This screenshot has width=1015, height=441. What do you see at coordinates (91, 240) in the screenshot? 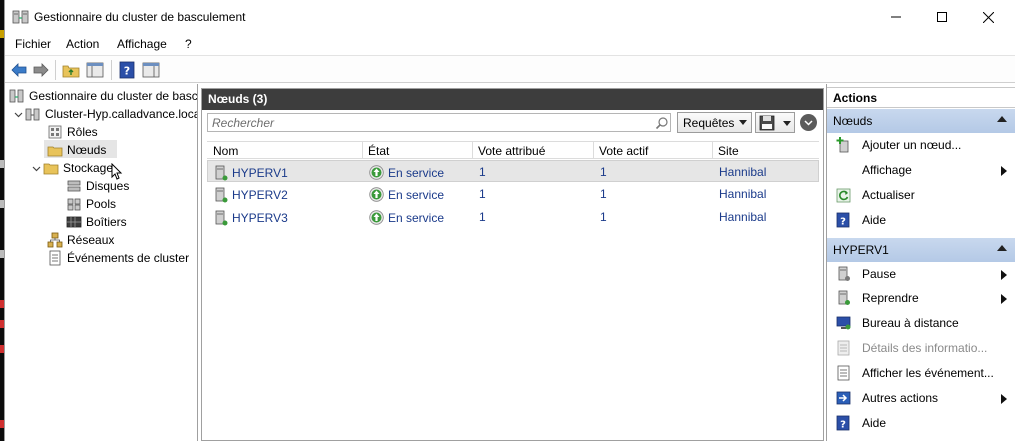
I see `tree-label: Réseaux` at bounding box center [91, 240].